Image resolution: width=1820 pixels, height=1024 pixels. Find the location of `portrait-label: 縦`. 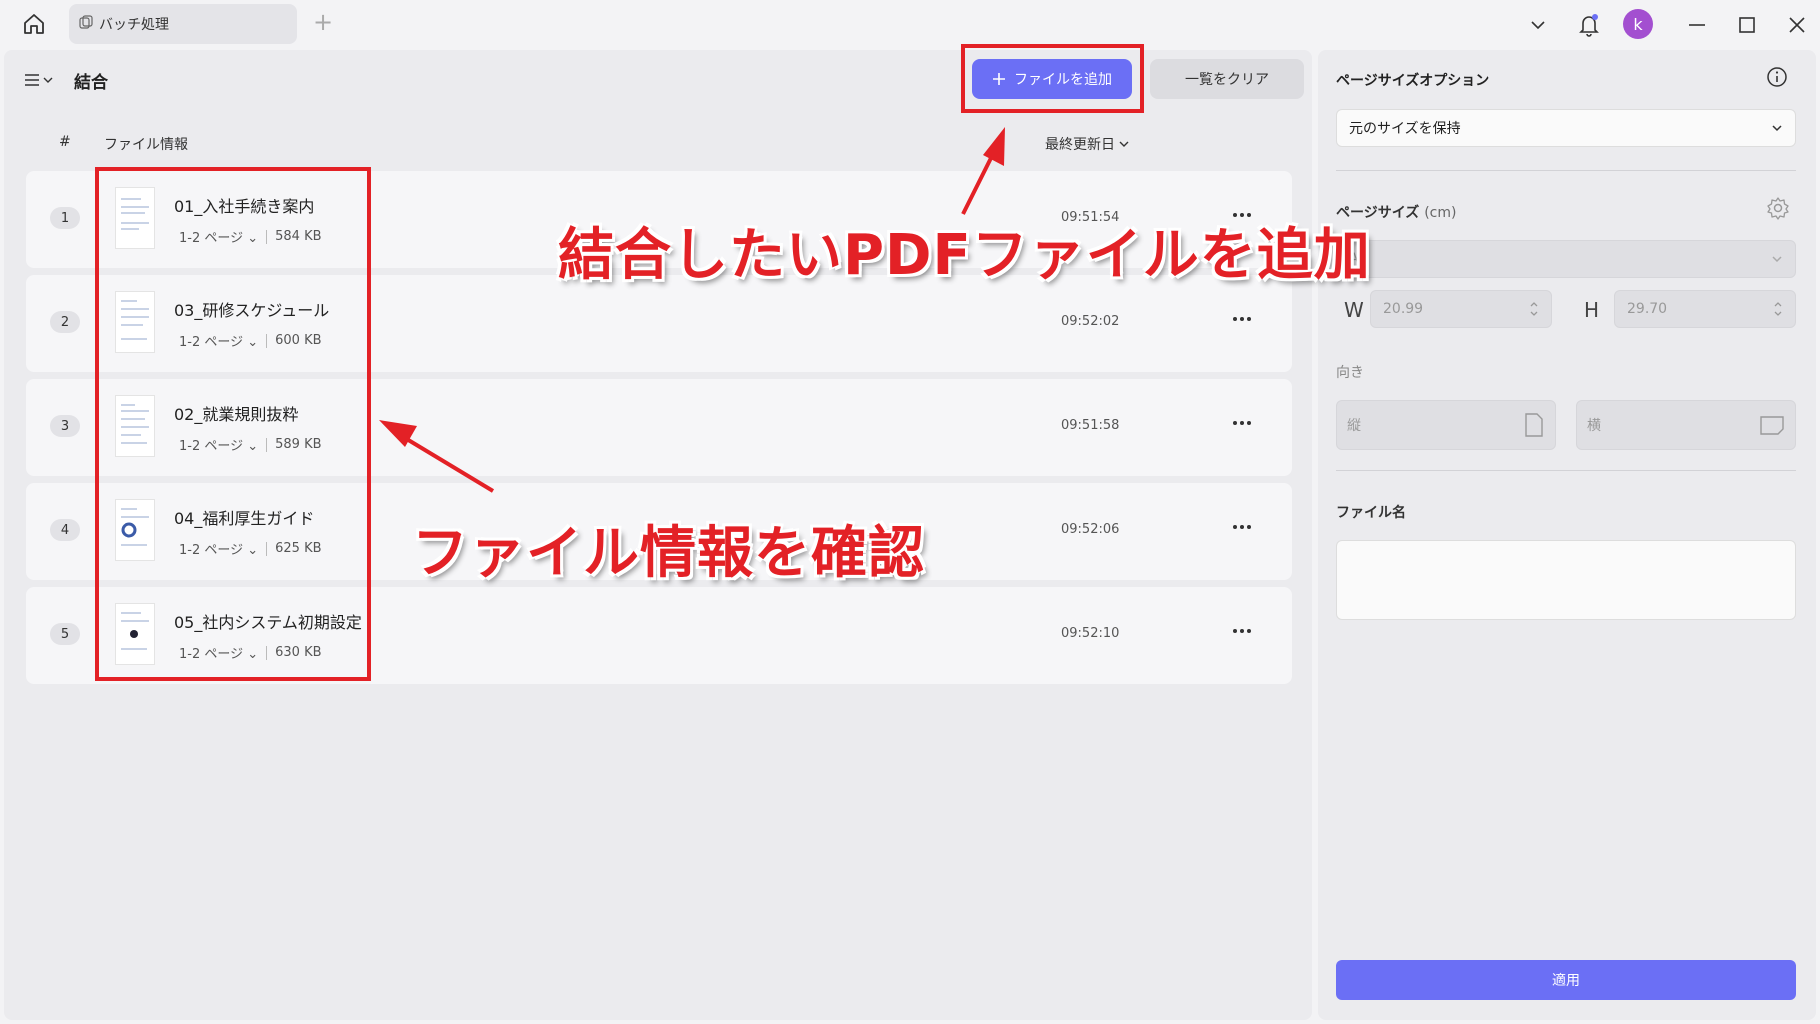

portrait-label: 縦 is located at coordinates (1354, 426).